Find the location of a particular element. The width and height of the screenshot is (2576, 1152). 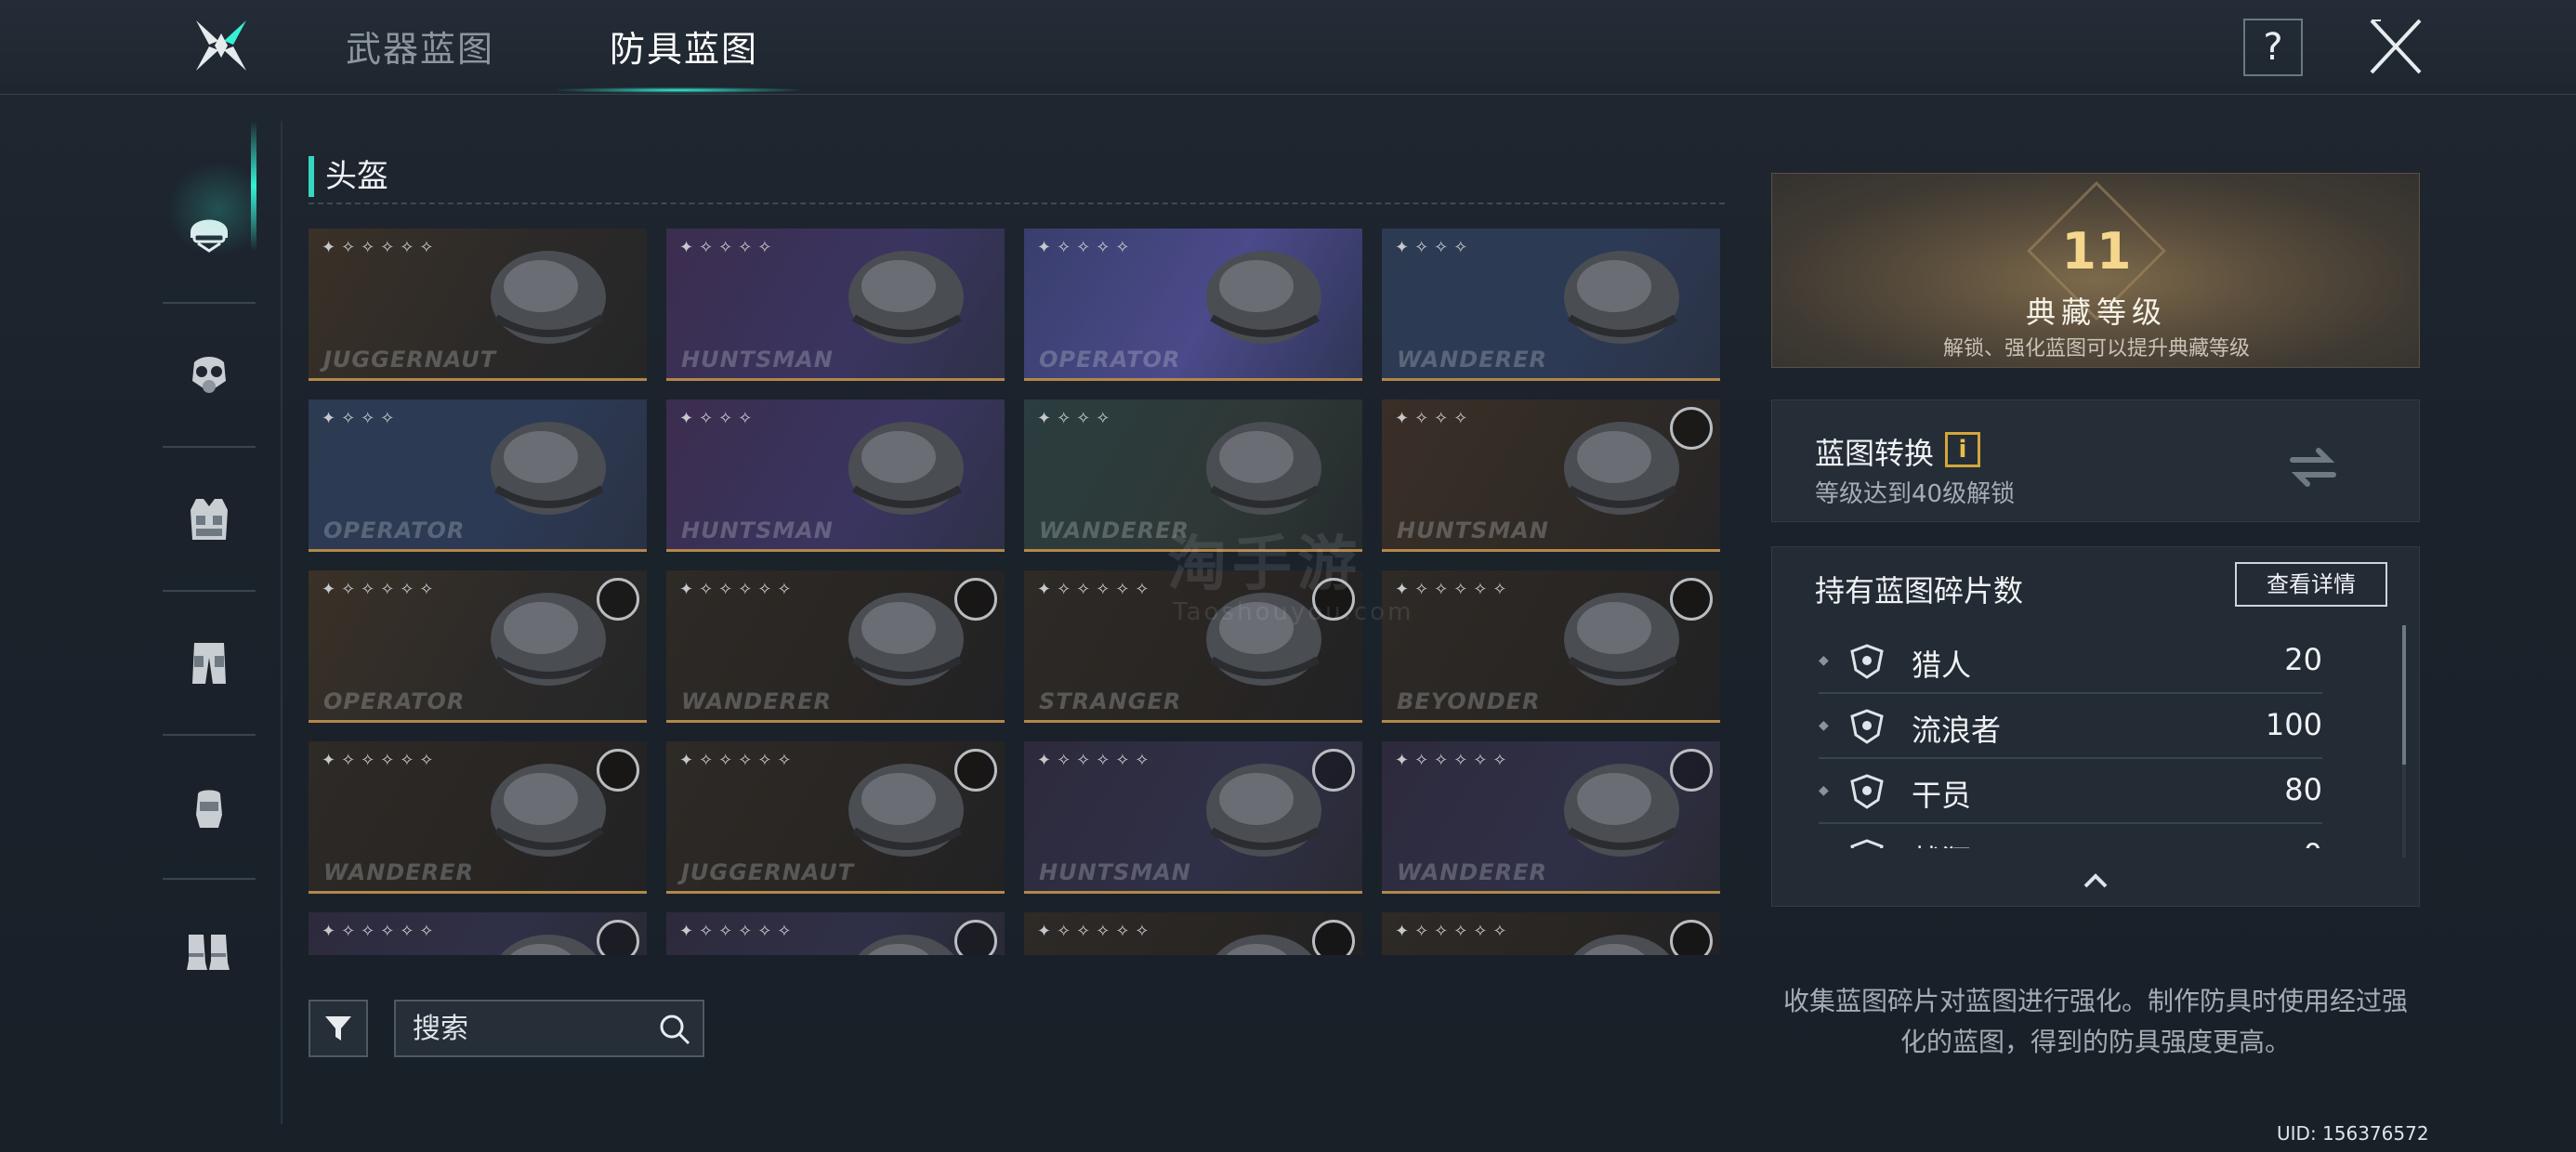

fragment-name: 战狂 is located at coordinates (1941, 842).